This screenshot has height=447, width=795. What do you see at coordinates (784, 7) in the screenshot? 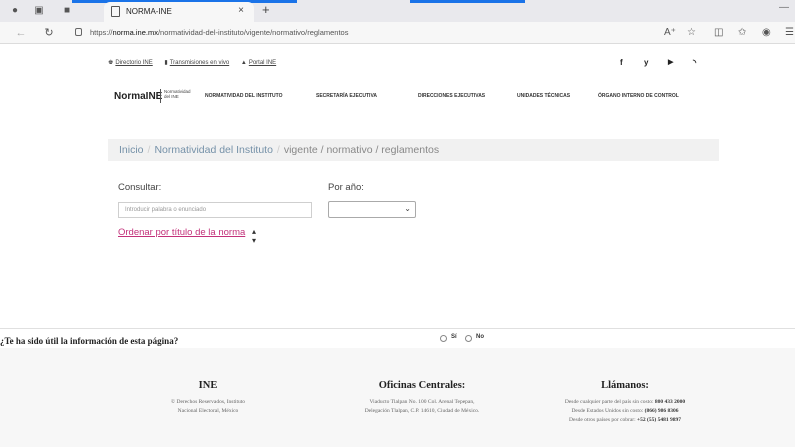
I see `minimize-icon: —` at bounding box center [784, 7].